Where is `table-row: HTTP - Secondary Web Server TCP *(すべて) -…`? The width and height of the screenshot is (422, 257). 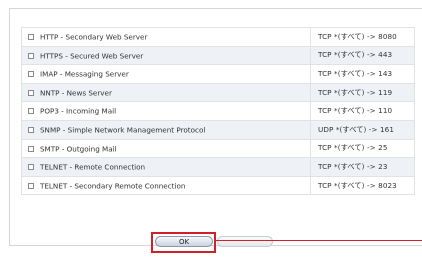
table-row: HTTP - Secondary Web Server TCP *(すべて) -… is located at coordinates (218, 37).